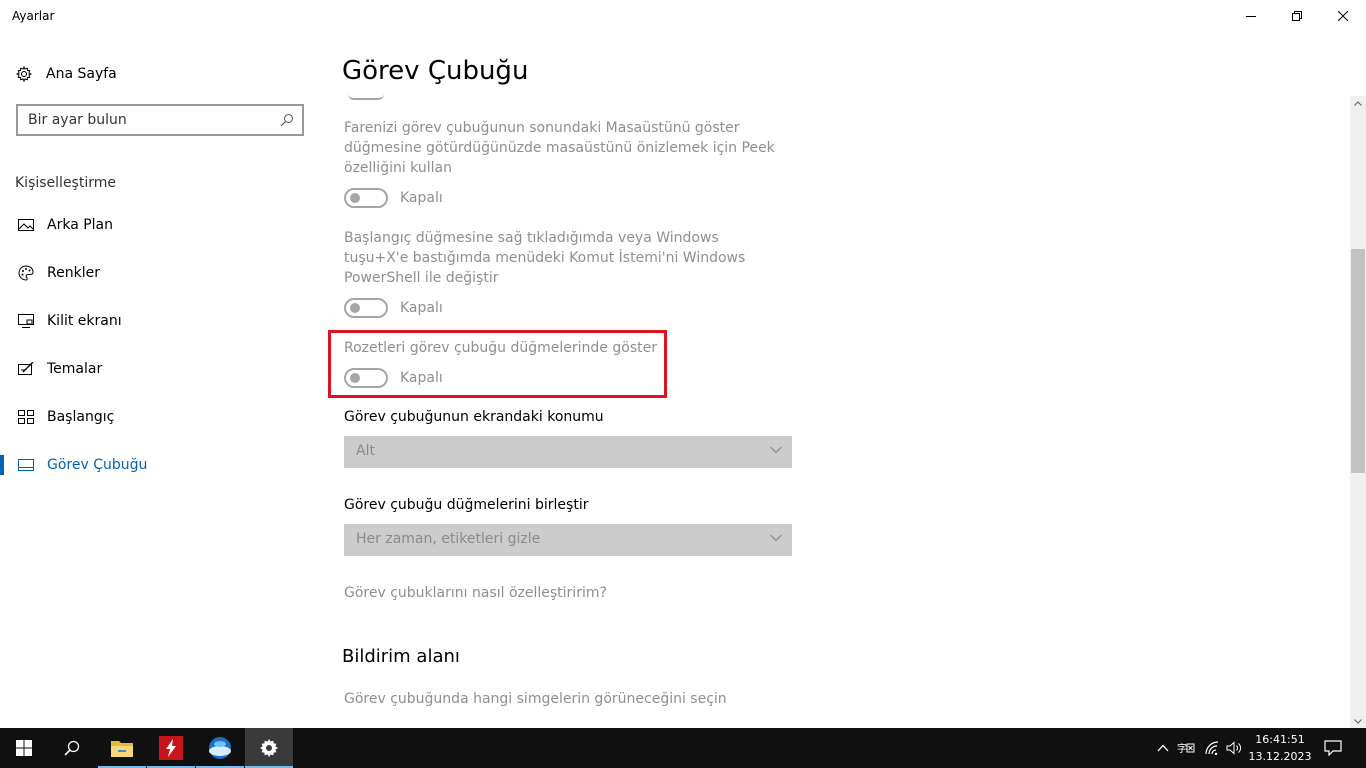 This screenshot has height=768, width=1366. Describe the element at coordinates (366, 308) in the screenshot. I see `powershell-toggle` at that location.